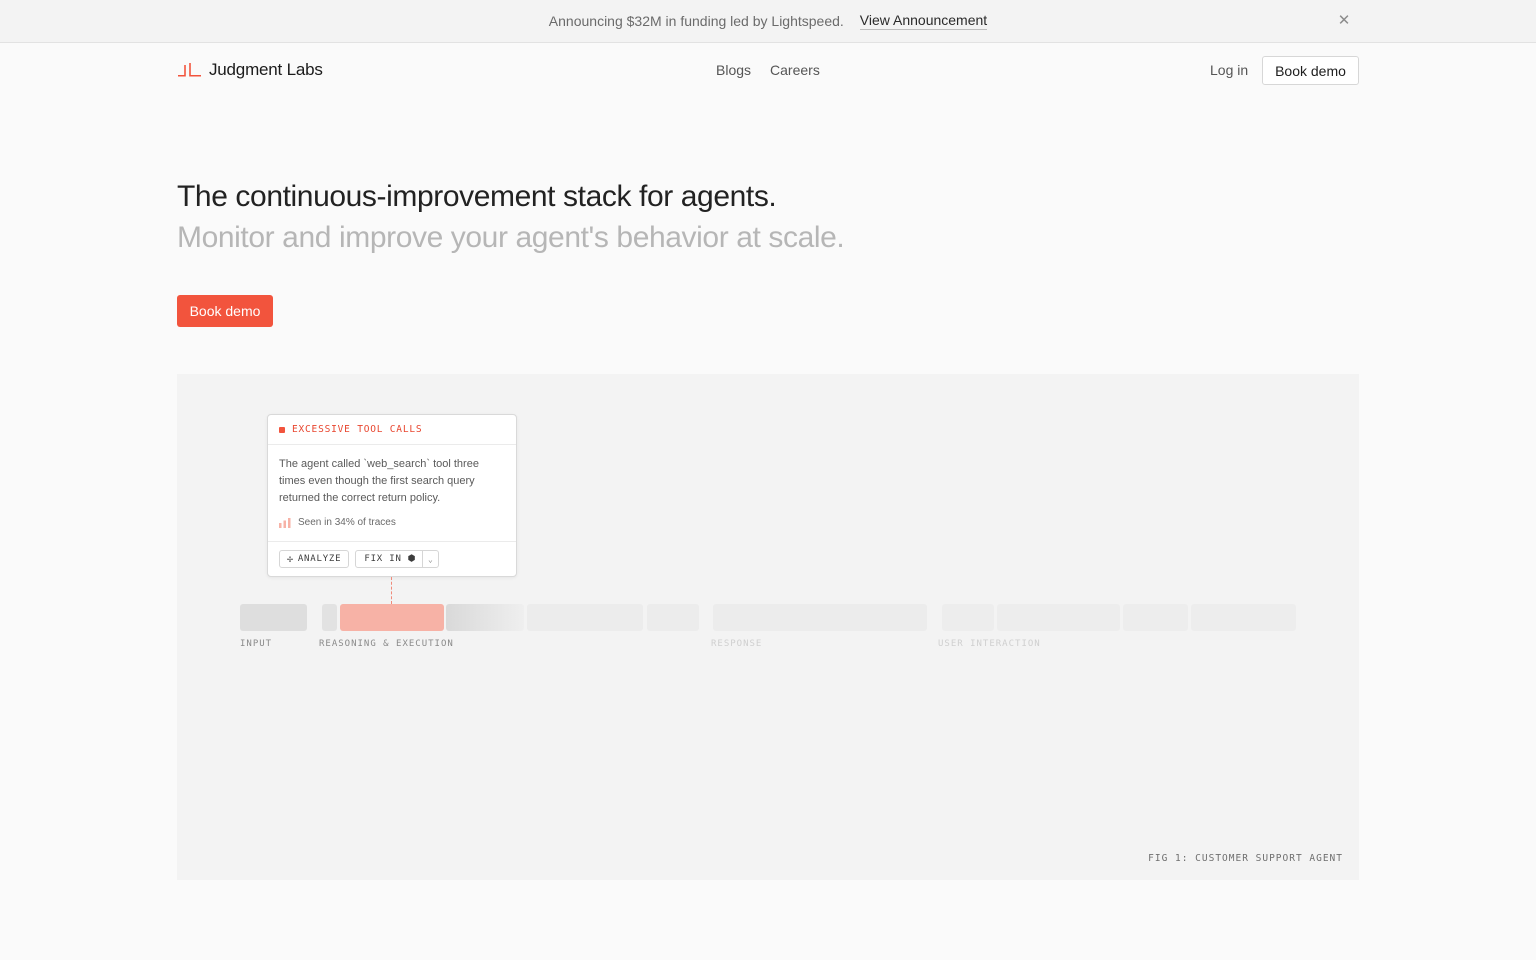 The height and width of the screenshot is (960, 1536). I want to click on sparkle-icon: ✢, so click(290, 559).